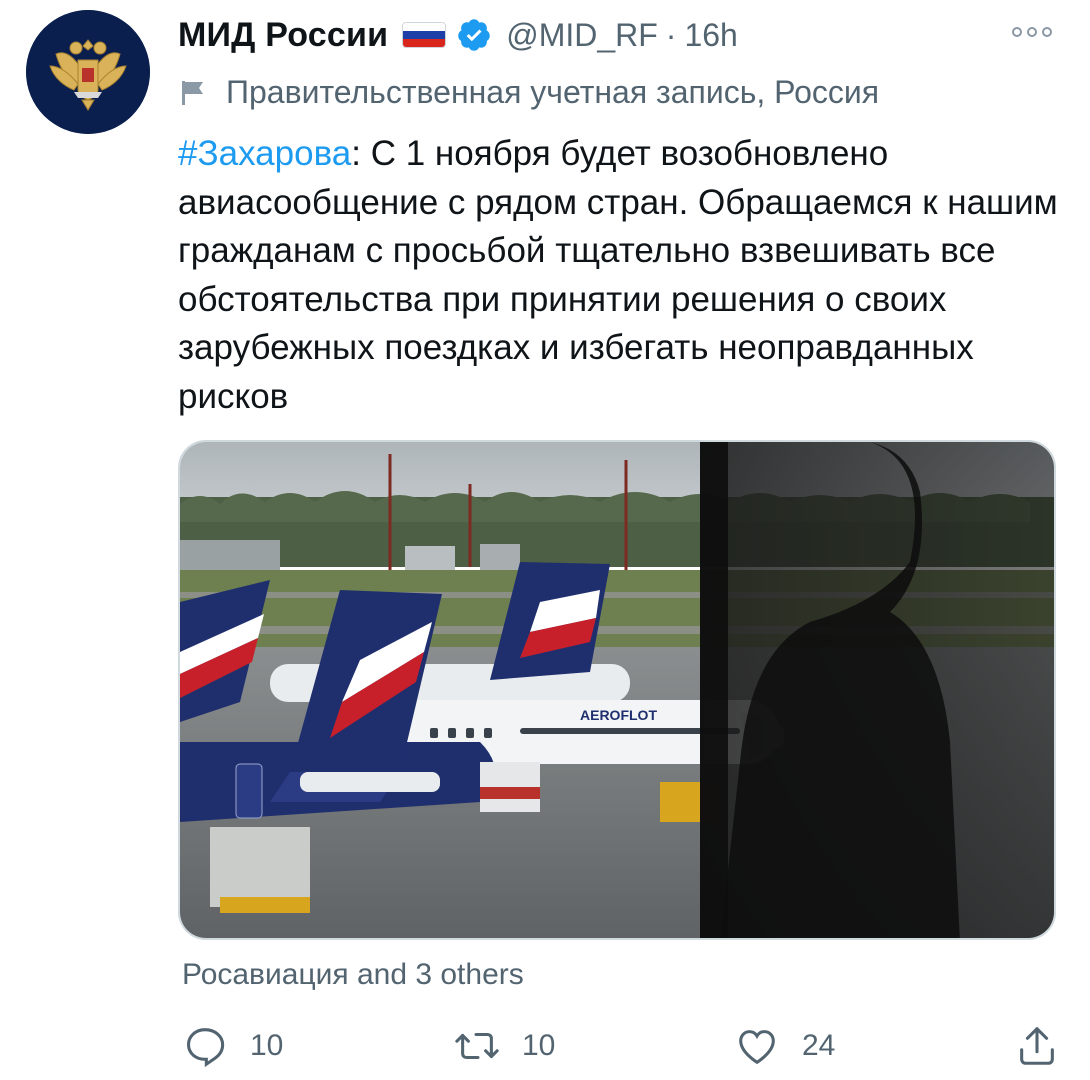 The width and height of the screenshot is (1090, 1080). Describe the element at coordinates (539, 1045) in the screenshot. I see `retweet-count: 10` at that location.